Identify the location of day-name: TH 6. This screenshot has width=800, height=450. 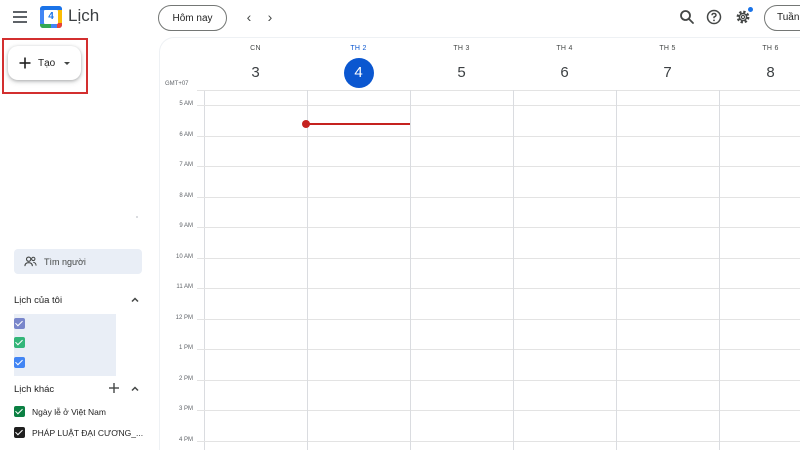
(770, 48).